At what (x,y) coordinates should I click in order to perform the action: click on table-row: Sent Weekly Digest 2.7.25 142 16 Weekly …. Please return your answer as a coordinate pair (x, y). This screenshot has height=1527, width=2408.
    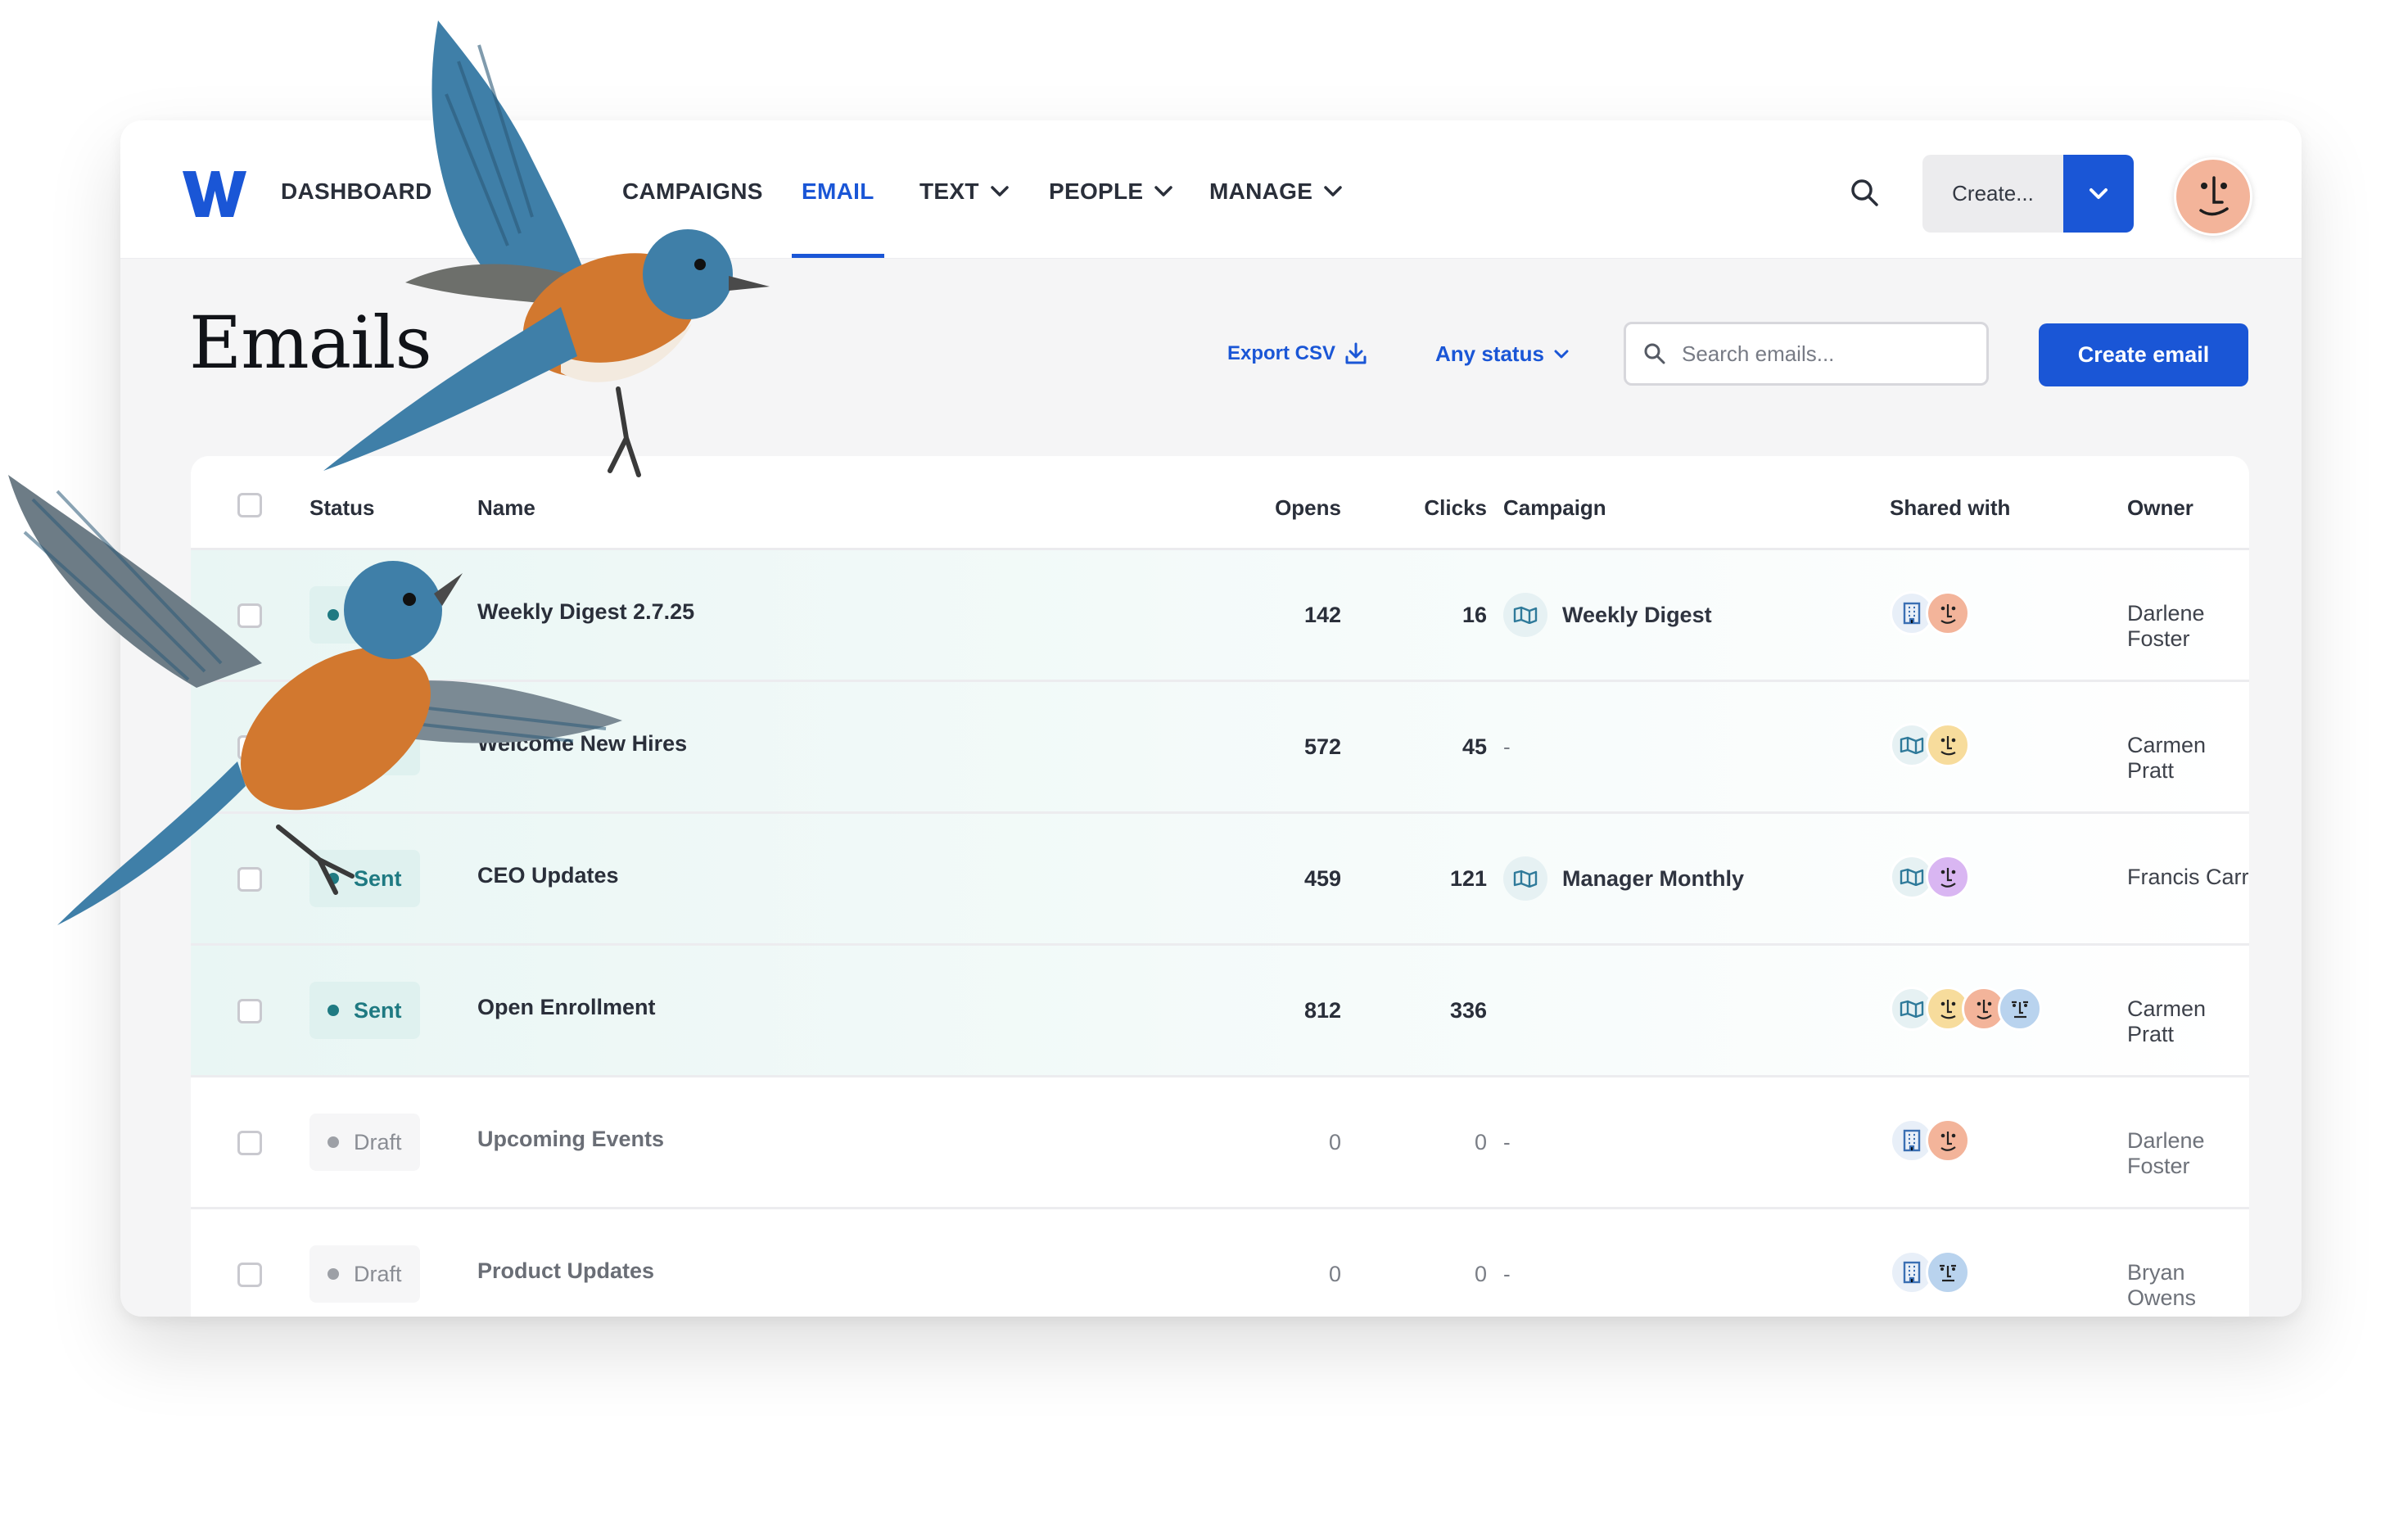
    Looking at the image, I should click on (1220, 616).